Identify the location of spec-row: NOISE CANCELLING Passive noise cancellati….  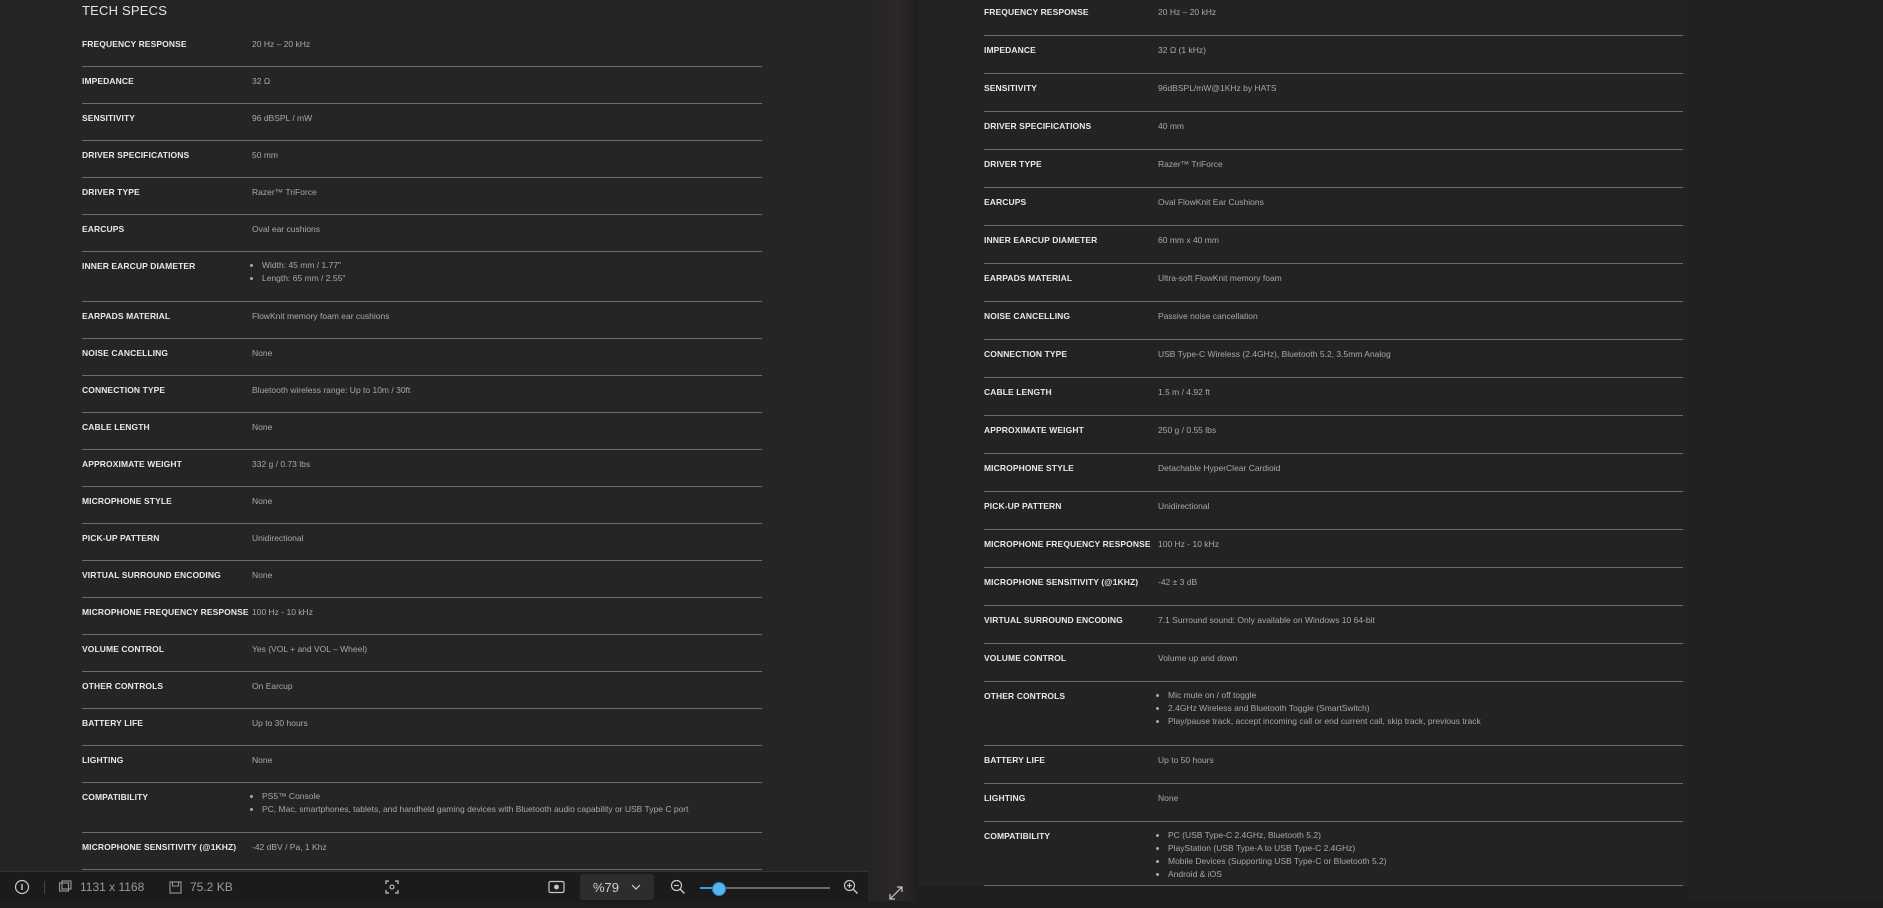
(1333, 321).